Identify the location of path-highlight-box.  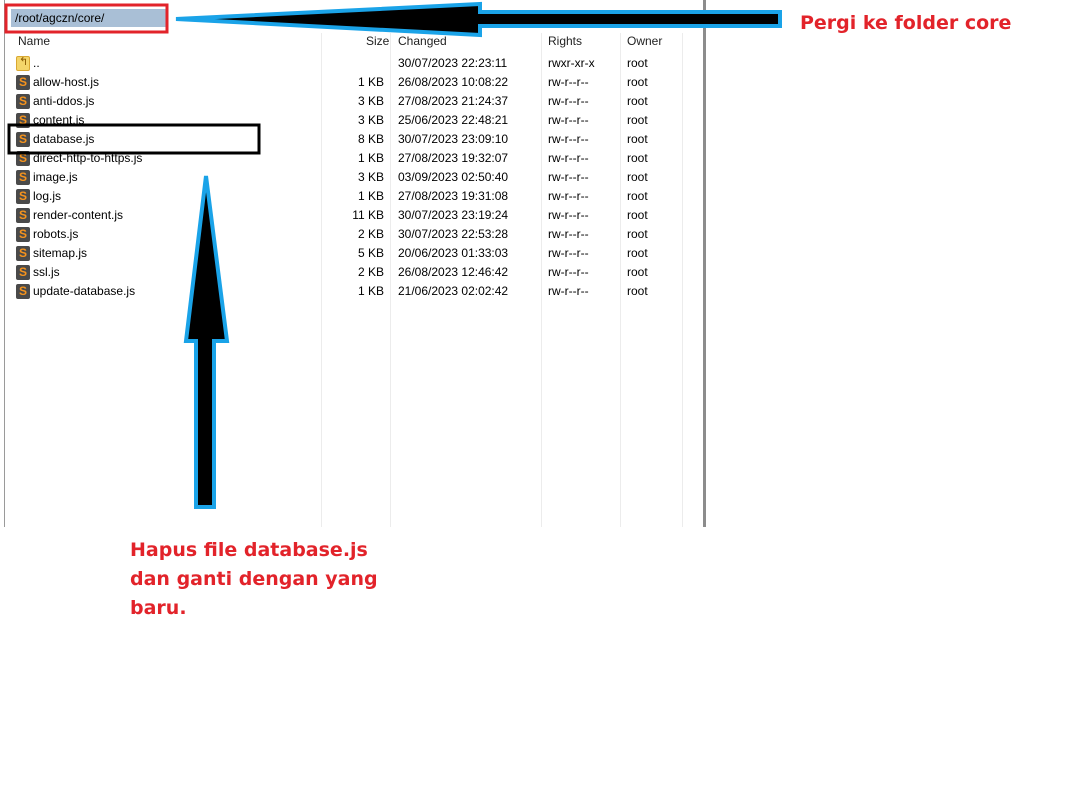
(86, 18).